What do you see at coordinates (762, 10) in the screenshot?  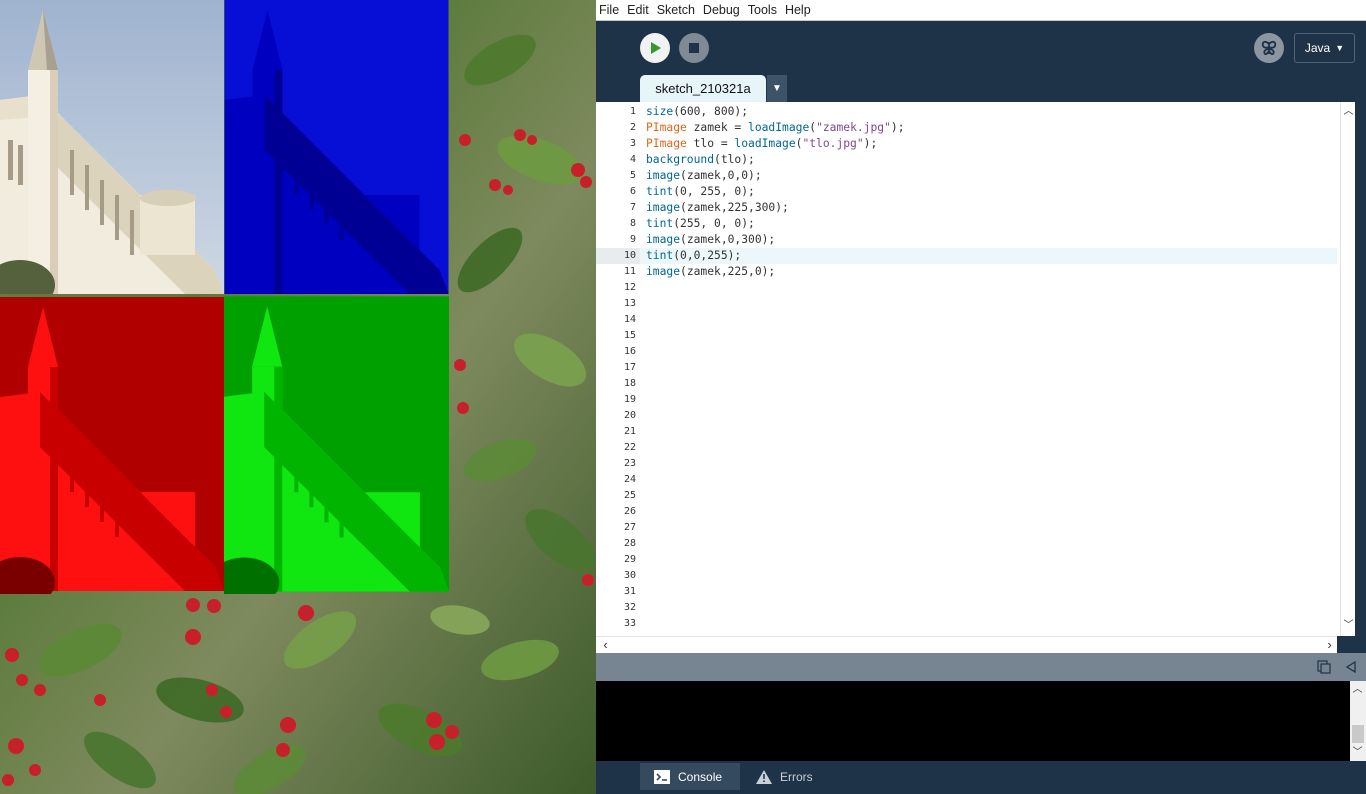 I see `menu-tools: Tools` at bounding box center [762, 10].